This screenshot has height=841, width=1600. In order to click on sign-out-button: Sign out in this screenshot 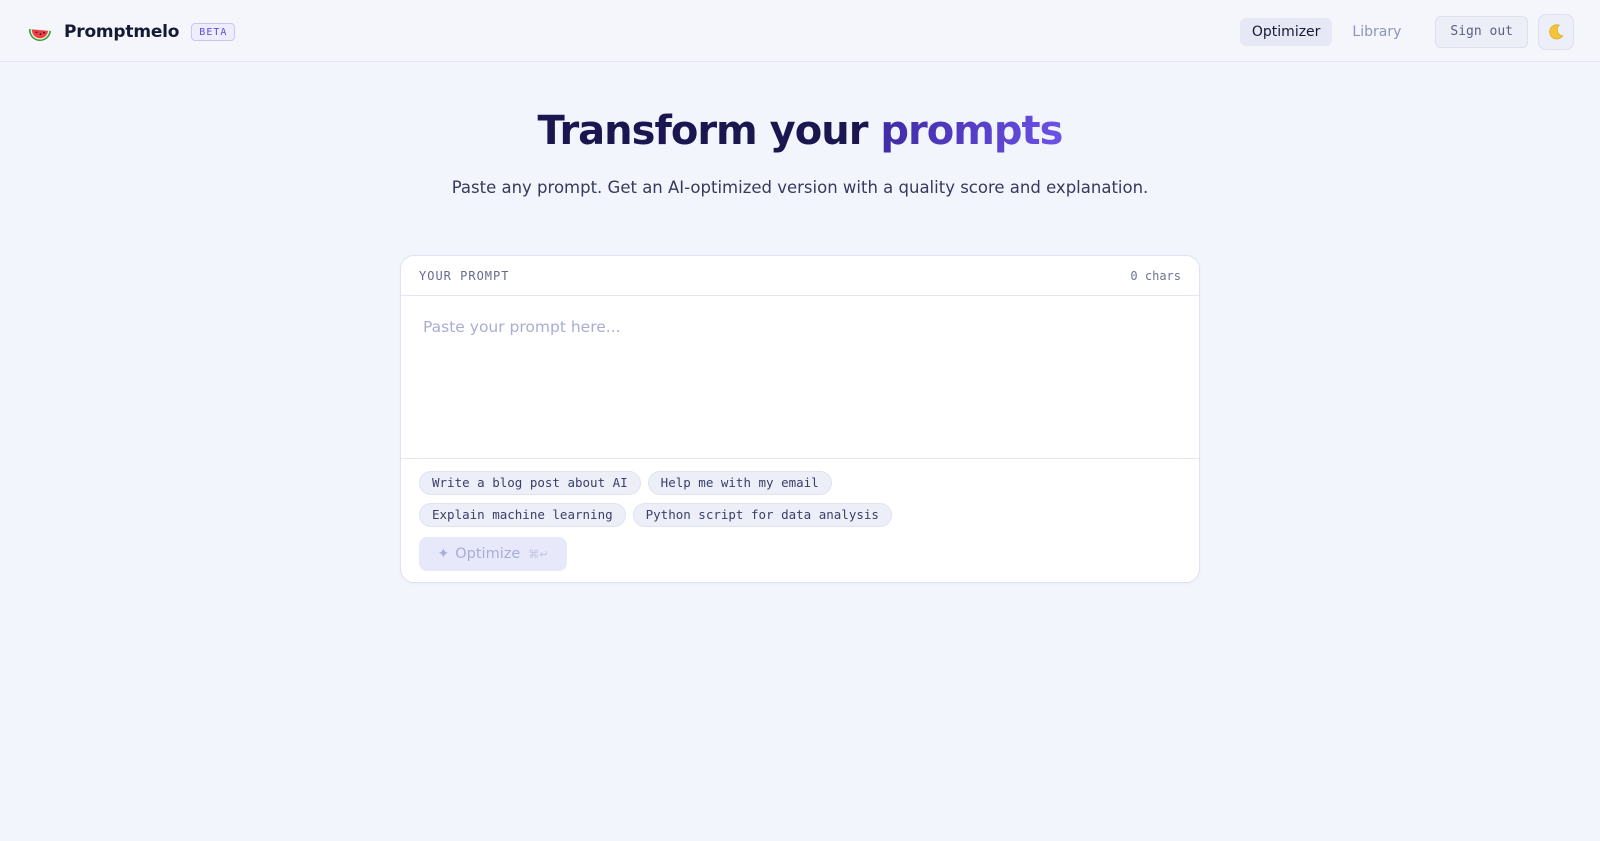, I will do `click(1481, 32)`.